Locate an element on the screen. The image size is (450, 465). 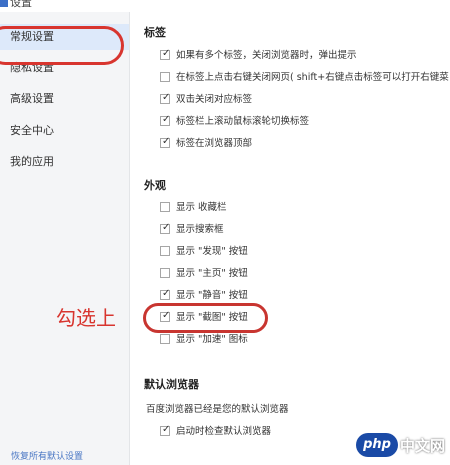
section-title-default-browser: 默认浏览器 is located at coordinates (171, 384).